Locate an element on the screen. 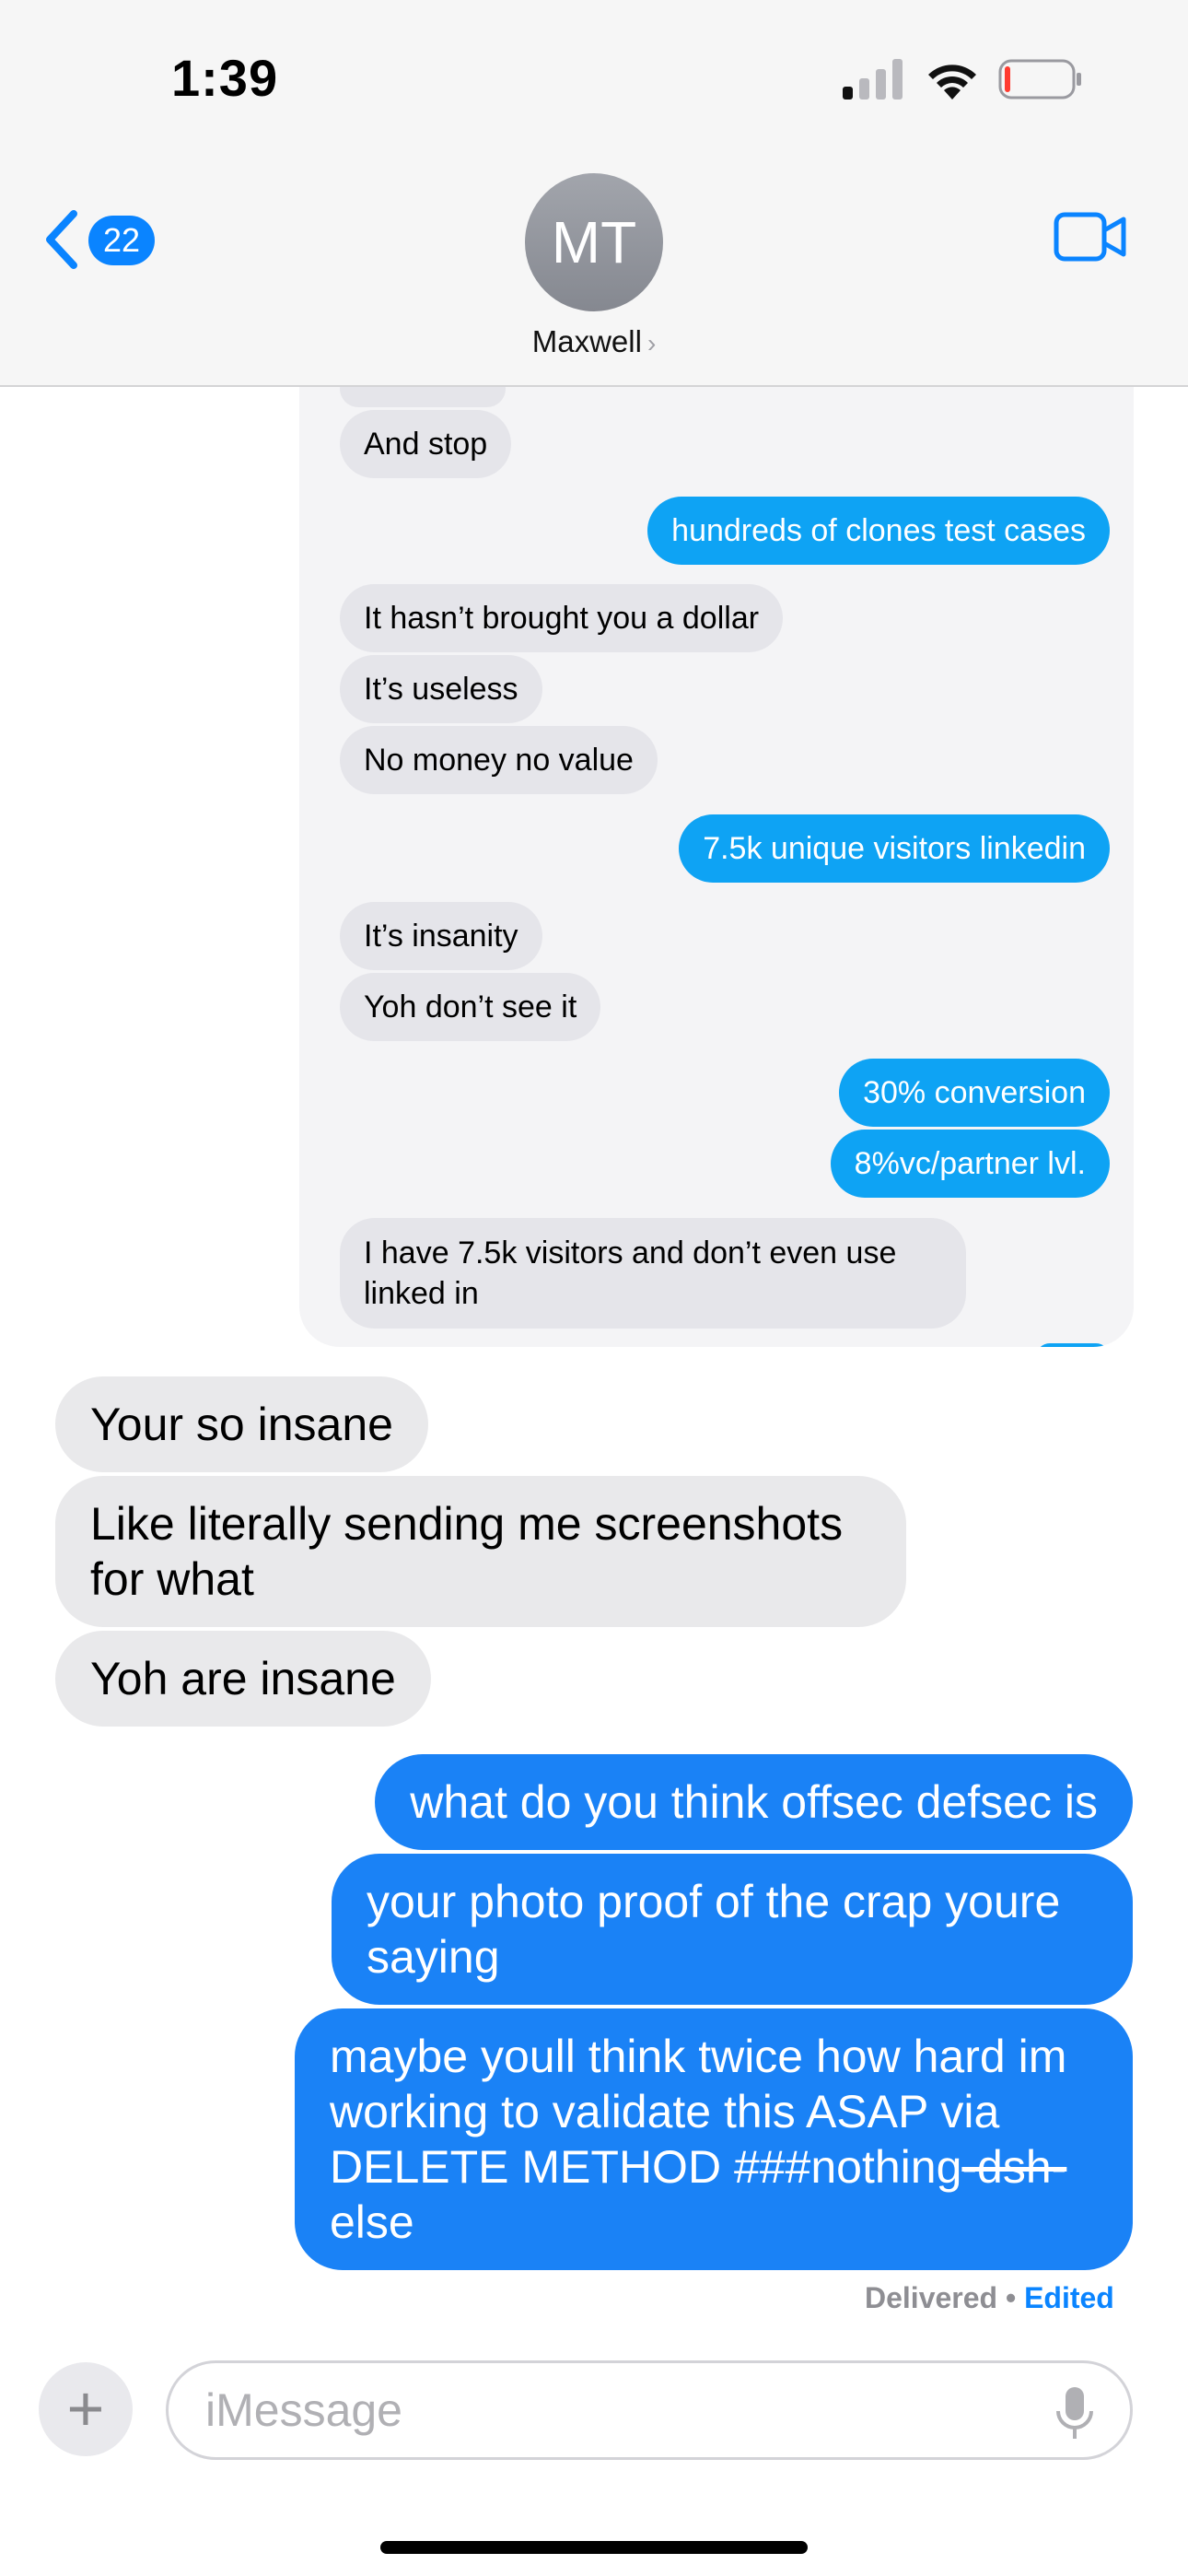 This screenshot has height=2576, width=1188. unread-count-badge: 22 is located at coordinates (121, 240).